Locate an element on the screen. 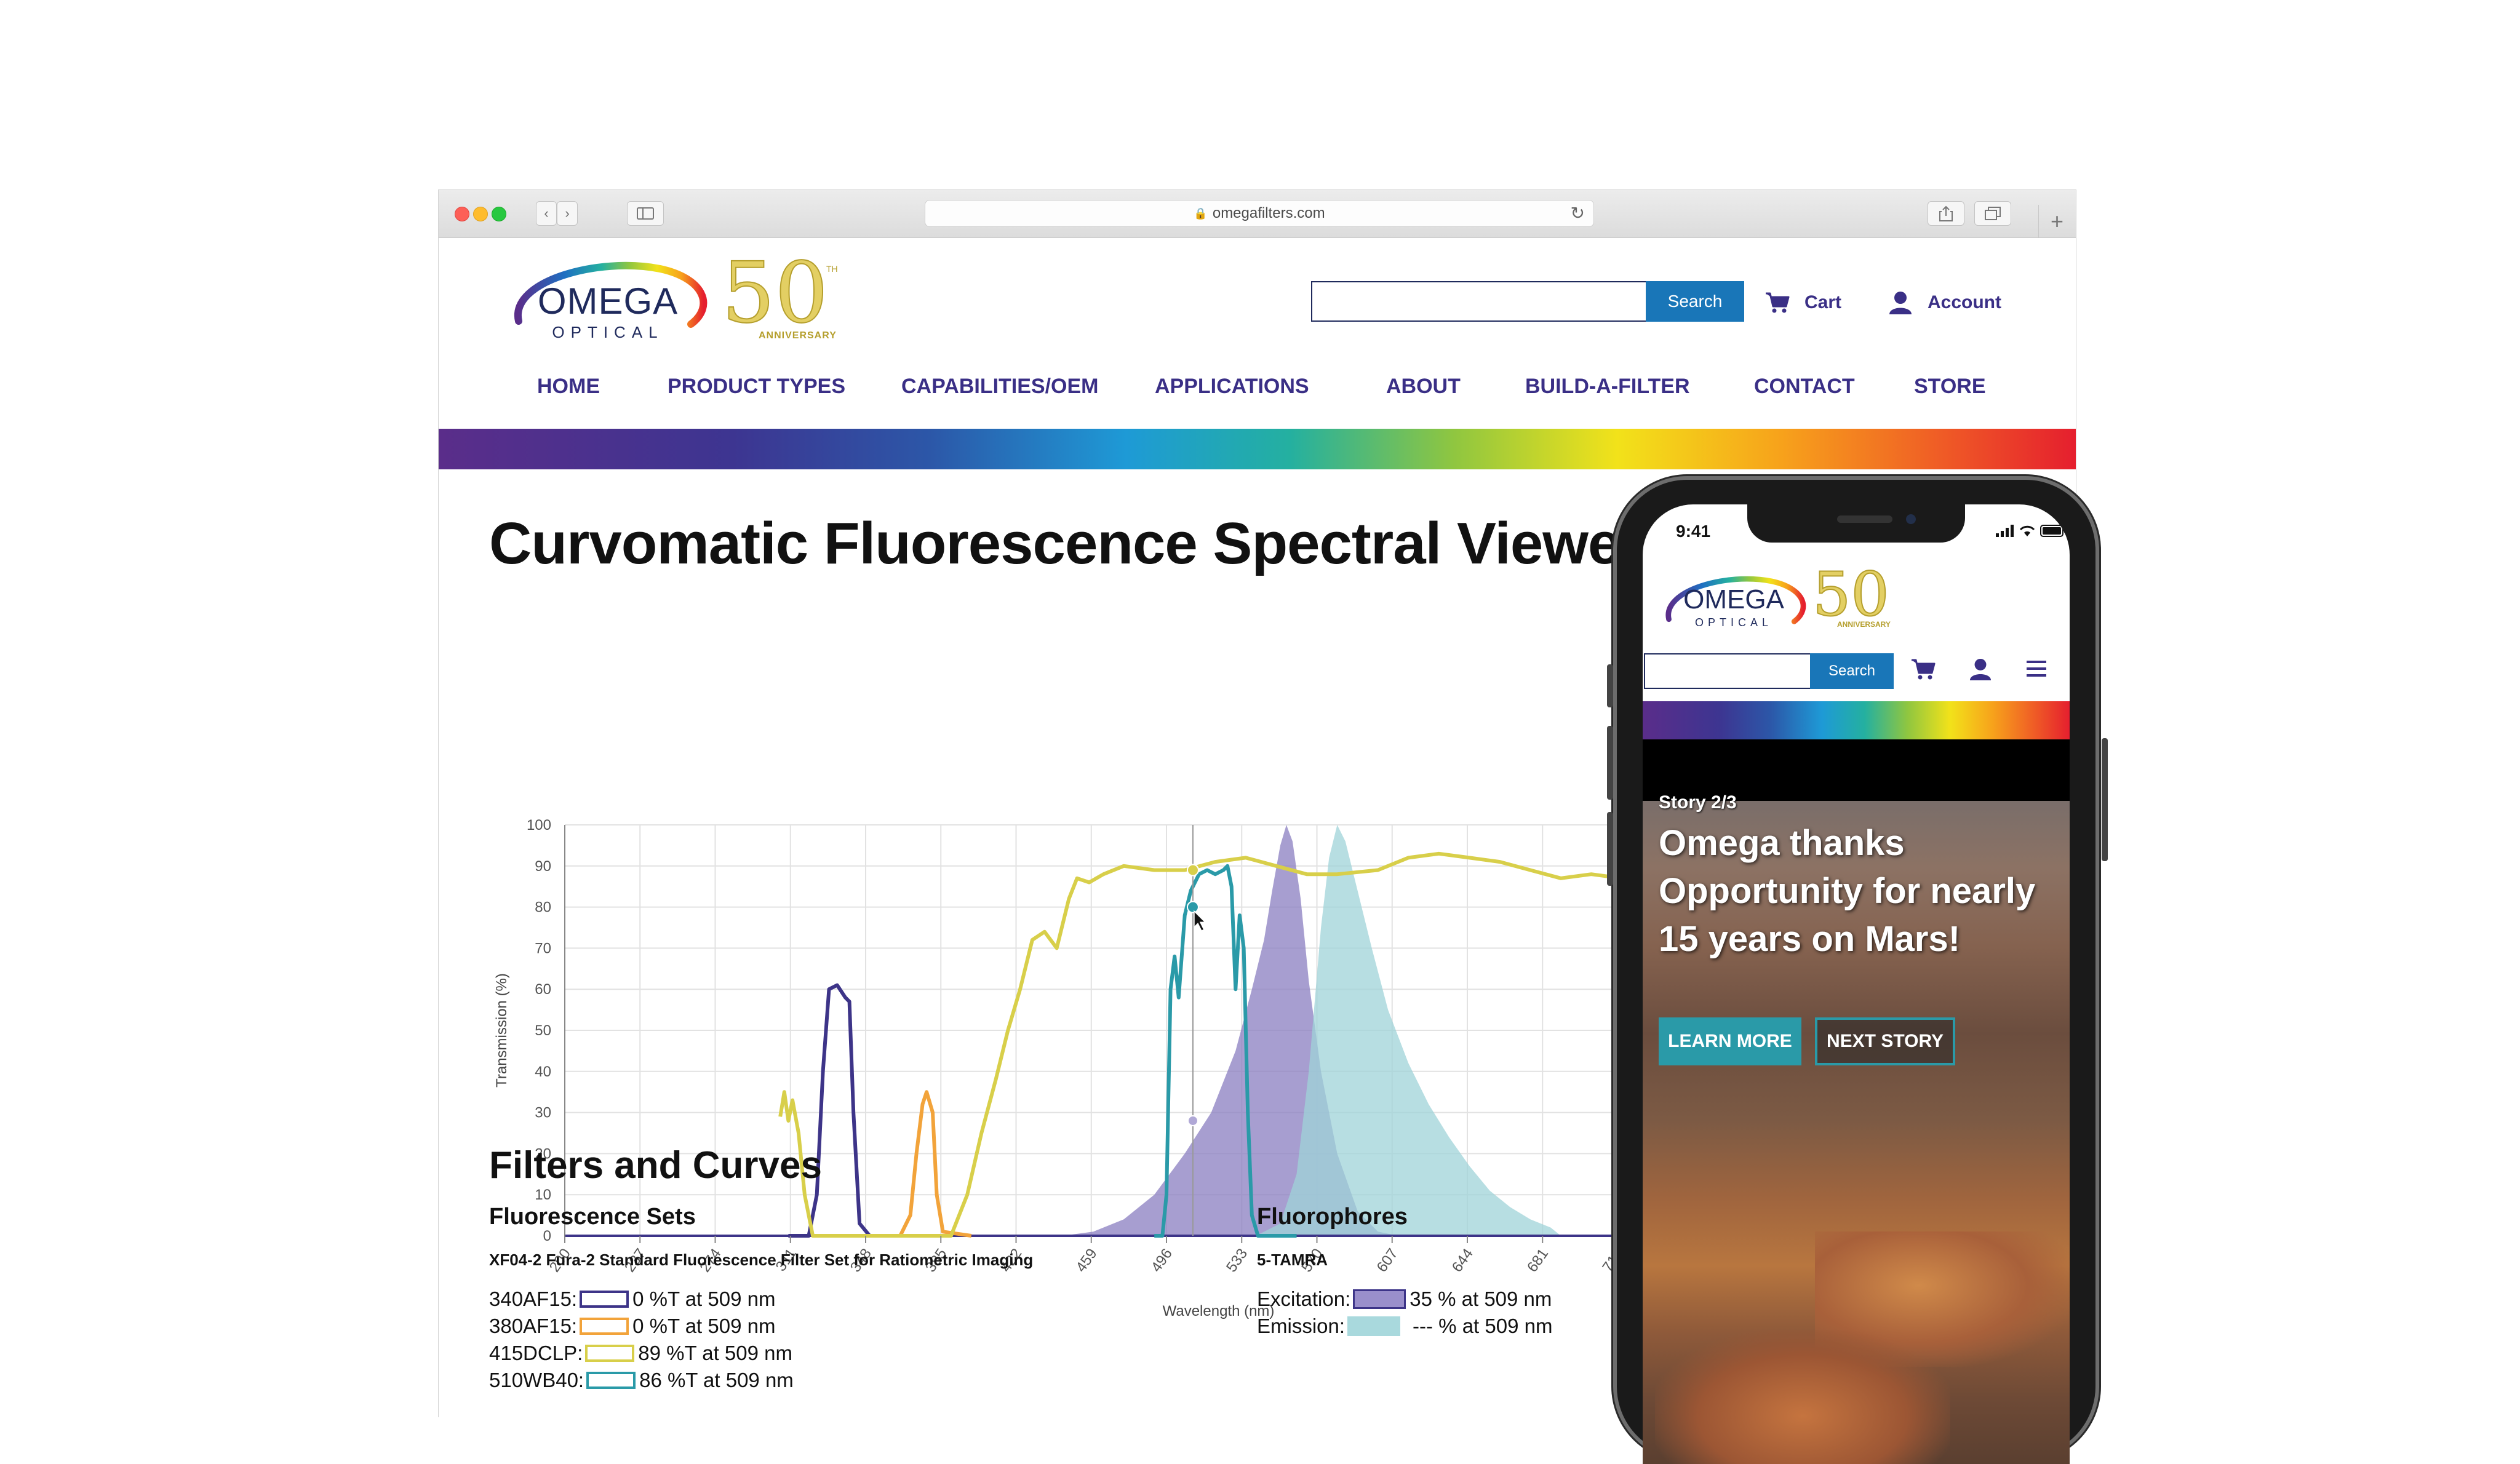 The image size is (2520, 1464). fluorescence-sets-title: Fluorescence Sets is located at coordinates (592, 1217).